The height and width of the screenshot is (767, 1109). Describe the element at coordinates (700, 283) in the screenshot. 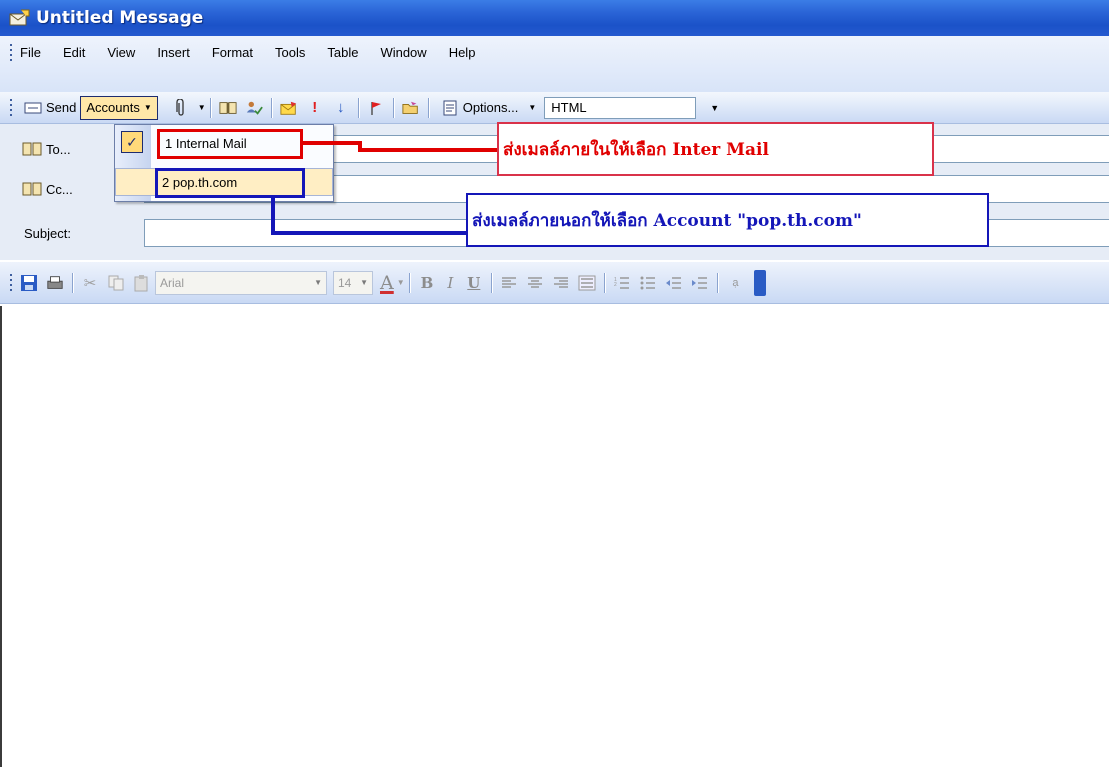

I see `increase-indent-icon` at that location.